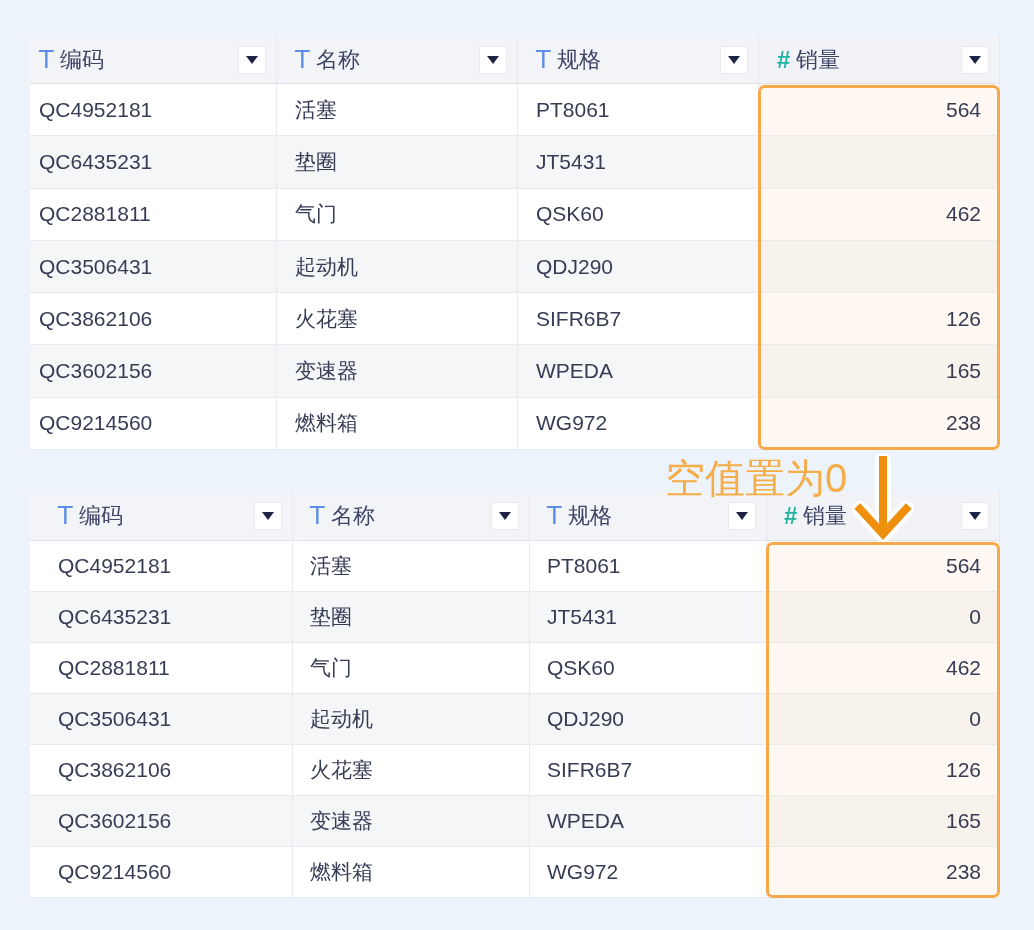  Describe the element at coordinates (756, 478) in the screenshot. I see `annotation-text: 空值置为0` at that location.